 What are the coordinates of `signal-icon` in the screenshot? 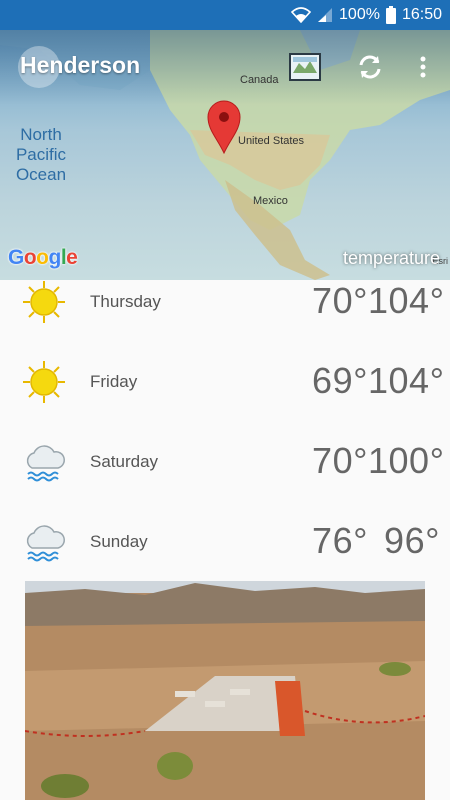 It's located at (325, 15).